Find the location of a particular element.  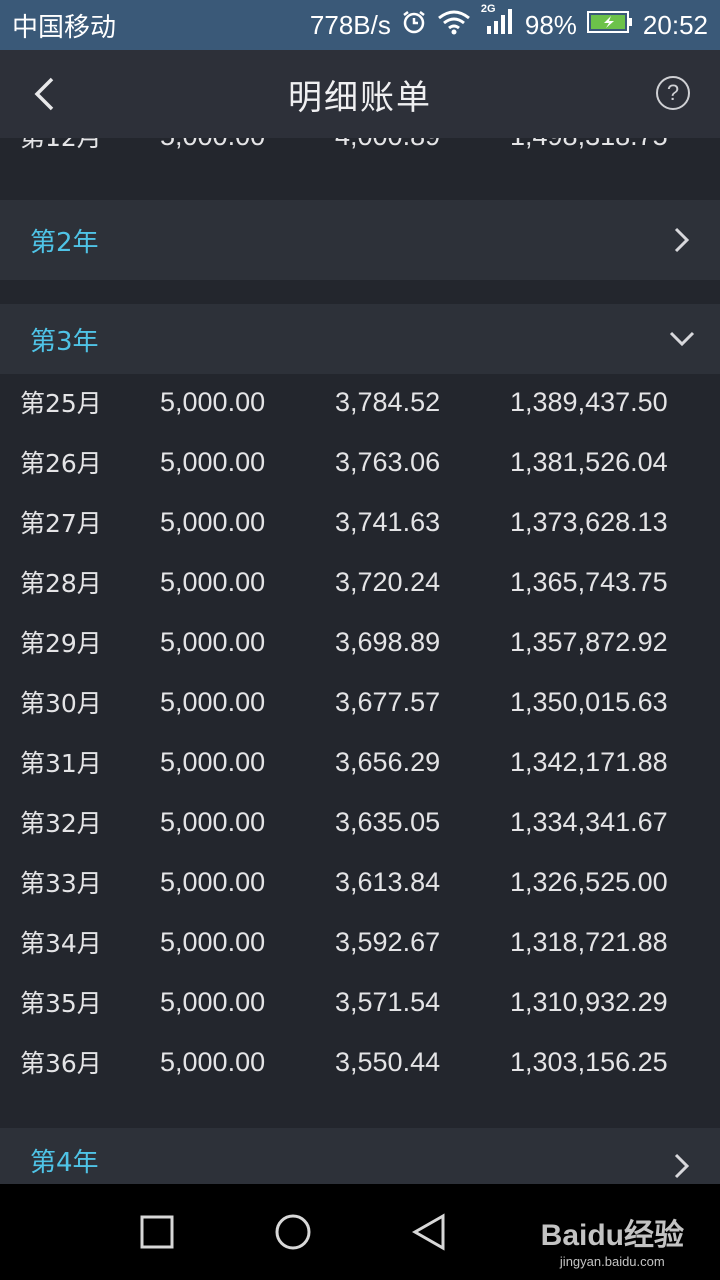

year-label: 第4年 is located at coordinates (64, 1163).